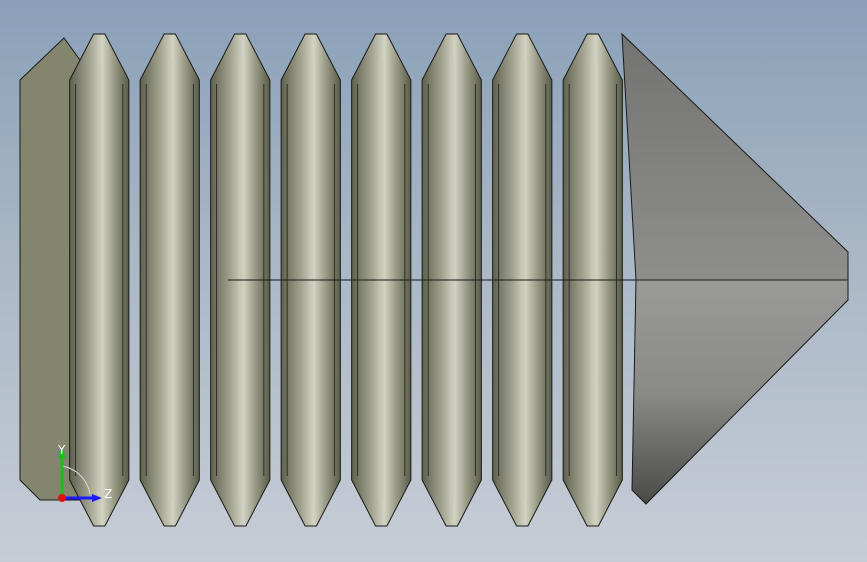 The height and width of the screenshot is (562, 867). What do you see at coordinates (61, 450) in the screenshot?
I see `y-axis-label: Y` at bounding box center [61, 450].